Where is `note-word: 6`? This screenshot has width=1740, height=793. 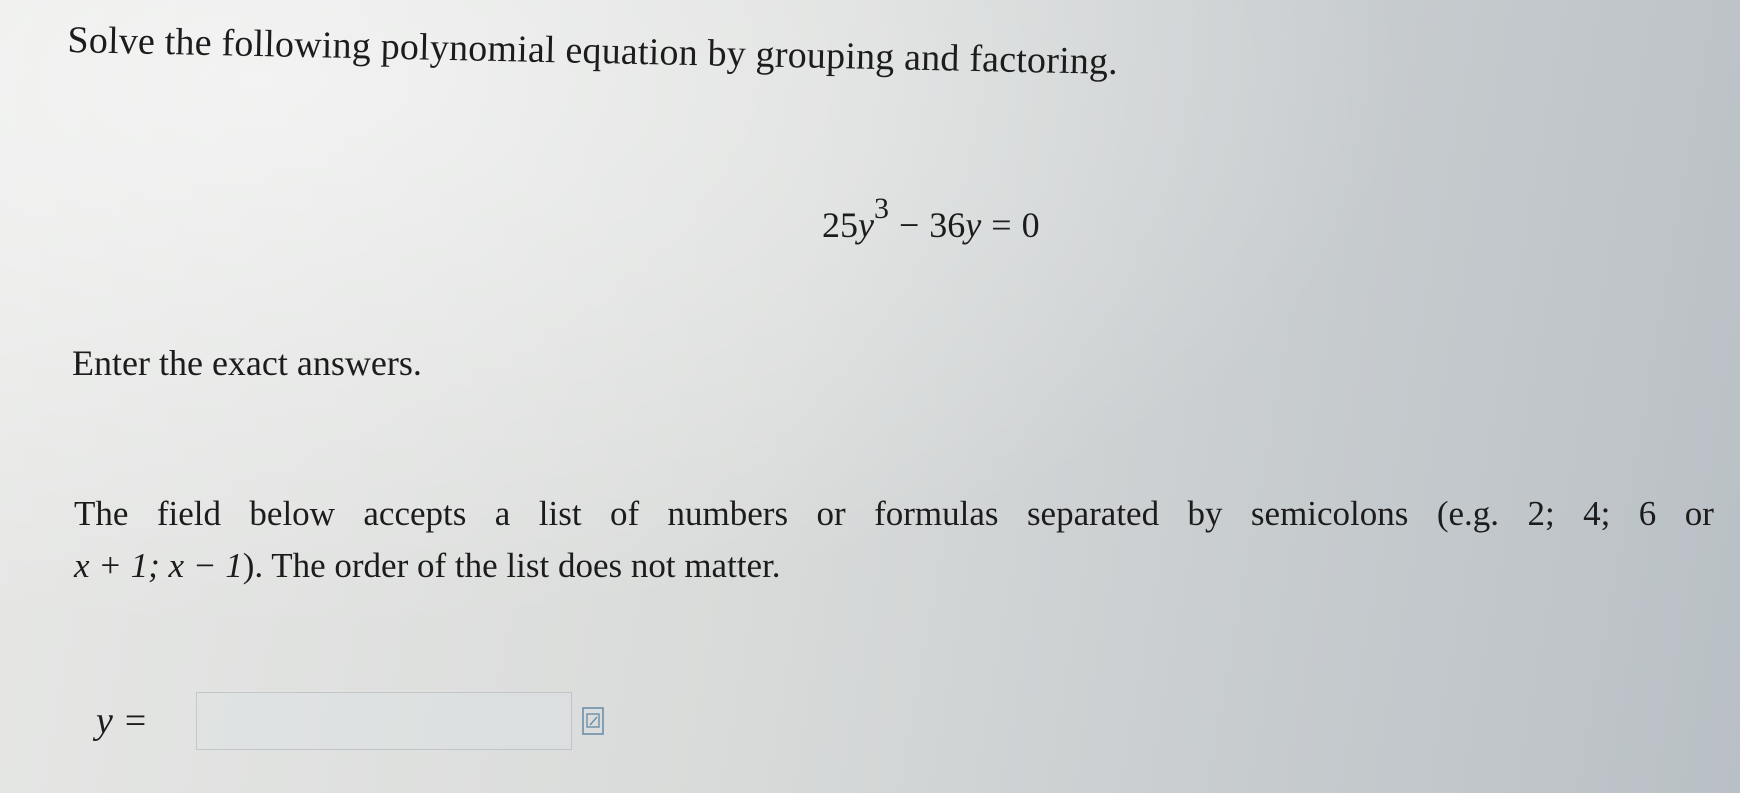
note-word: 6 is located at coordinates (1647, 513).